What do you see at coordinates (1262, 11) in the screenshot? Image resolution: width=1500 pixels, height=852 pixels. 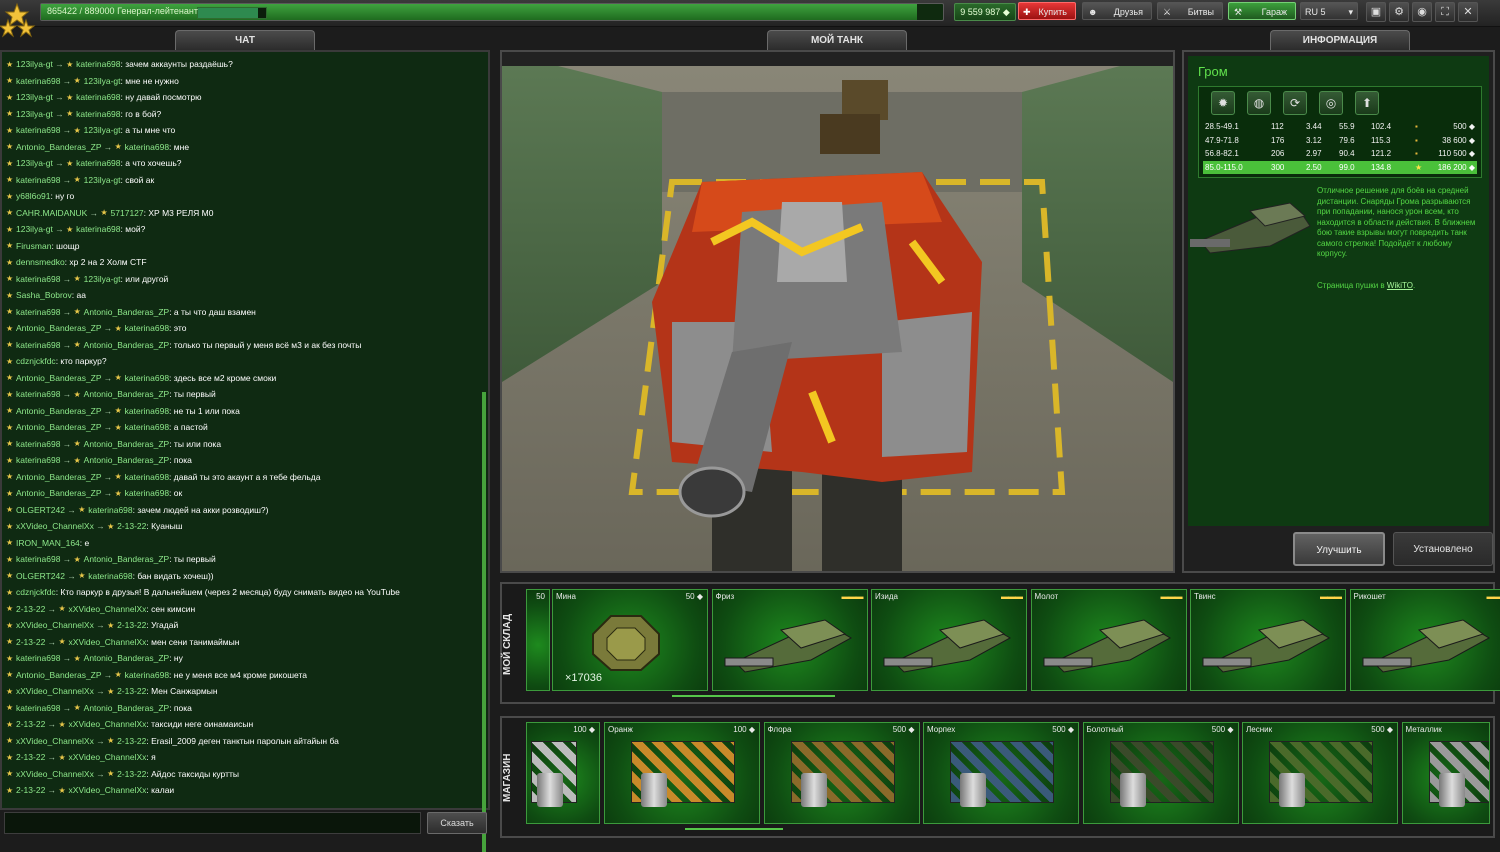 I see `garage-button: ⚒ Гараж` at bounding box center [1262, 11].